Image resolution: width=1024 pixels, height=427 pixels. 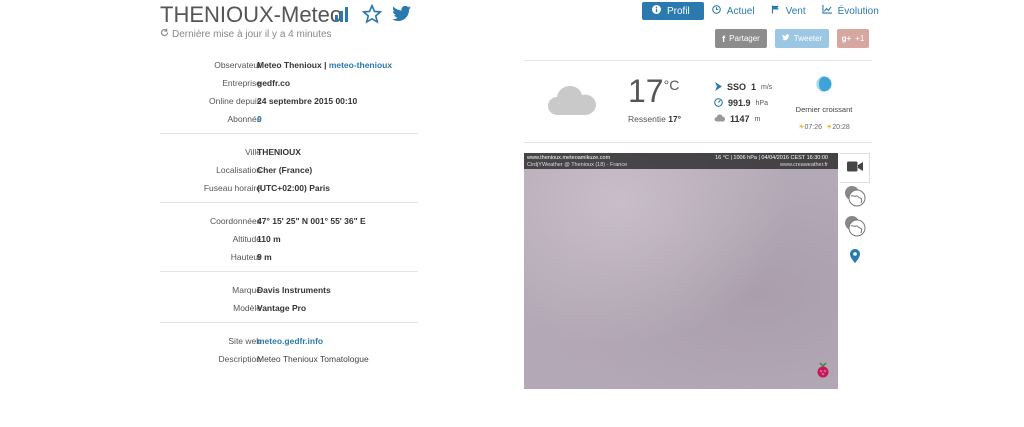 What do you see at coordinates (235, 101) in the screenshot?
I see `online-label: Online depuis` at bounding box center [235, 101].